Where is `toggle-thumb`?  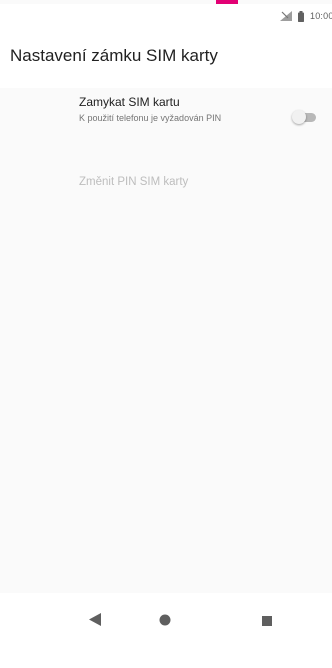
toggle-thumb is located at coordinates (299, 117).